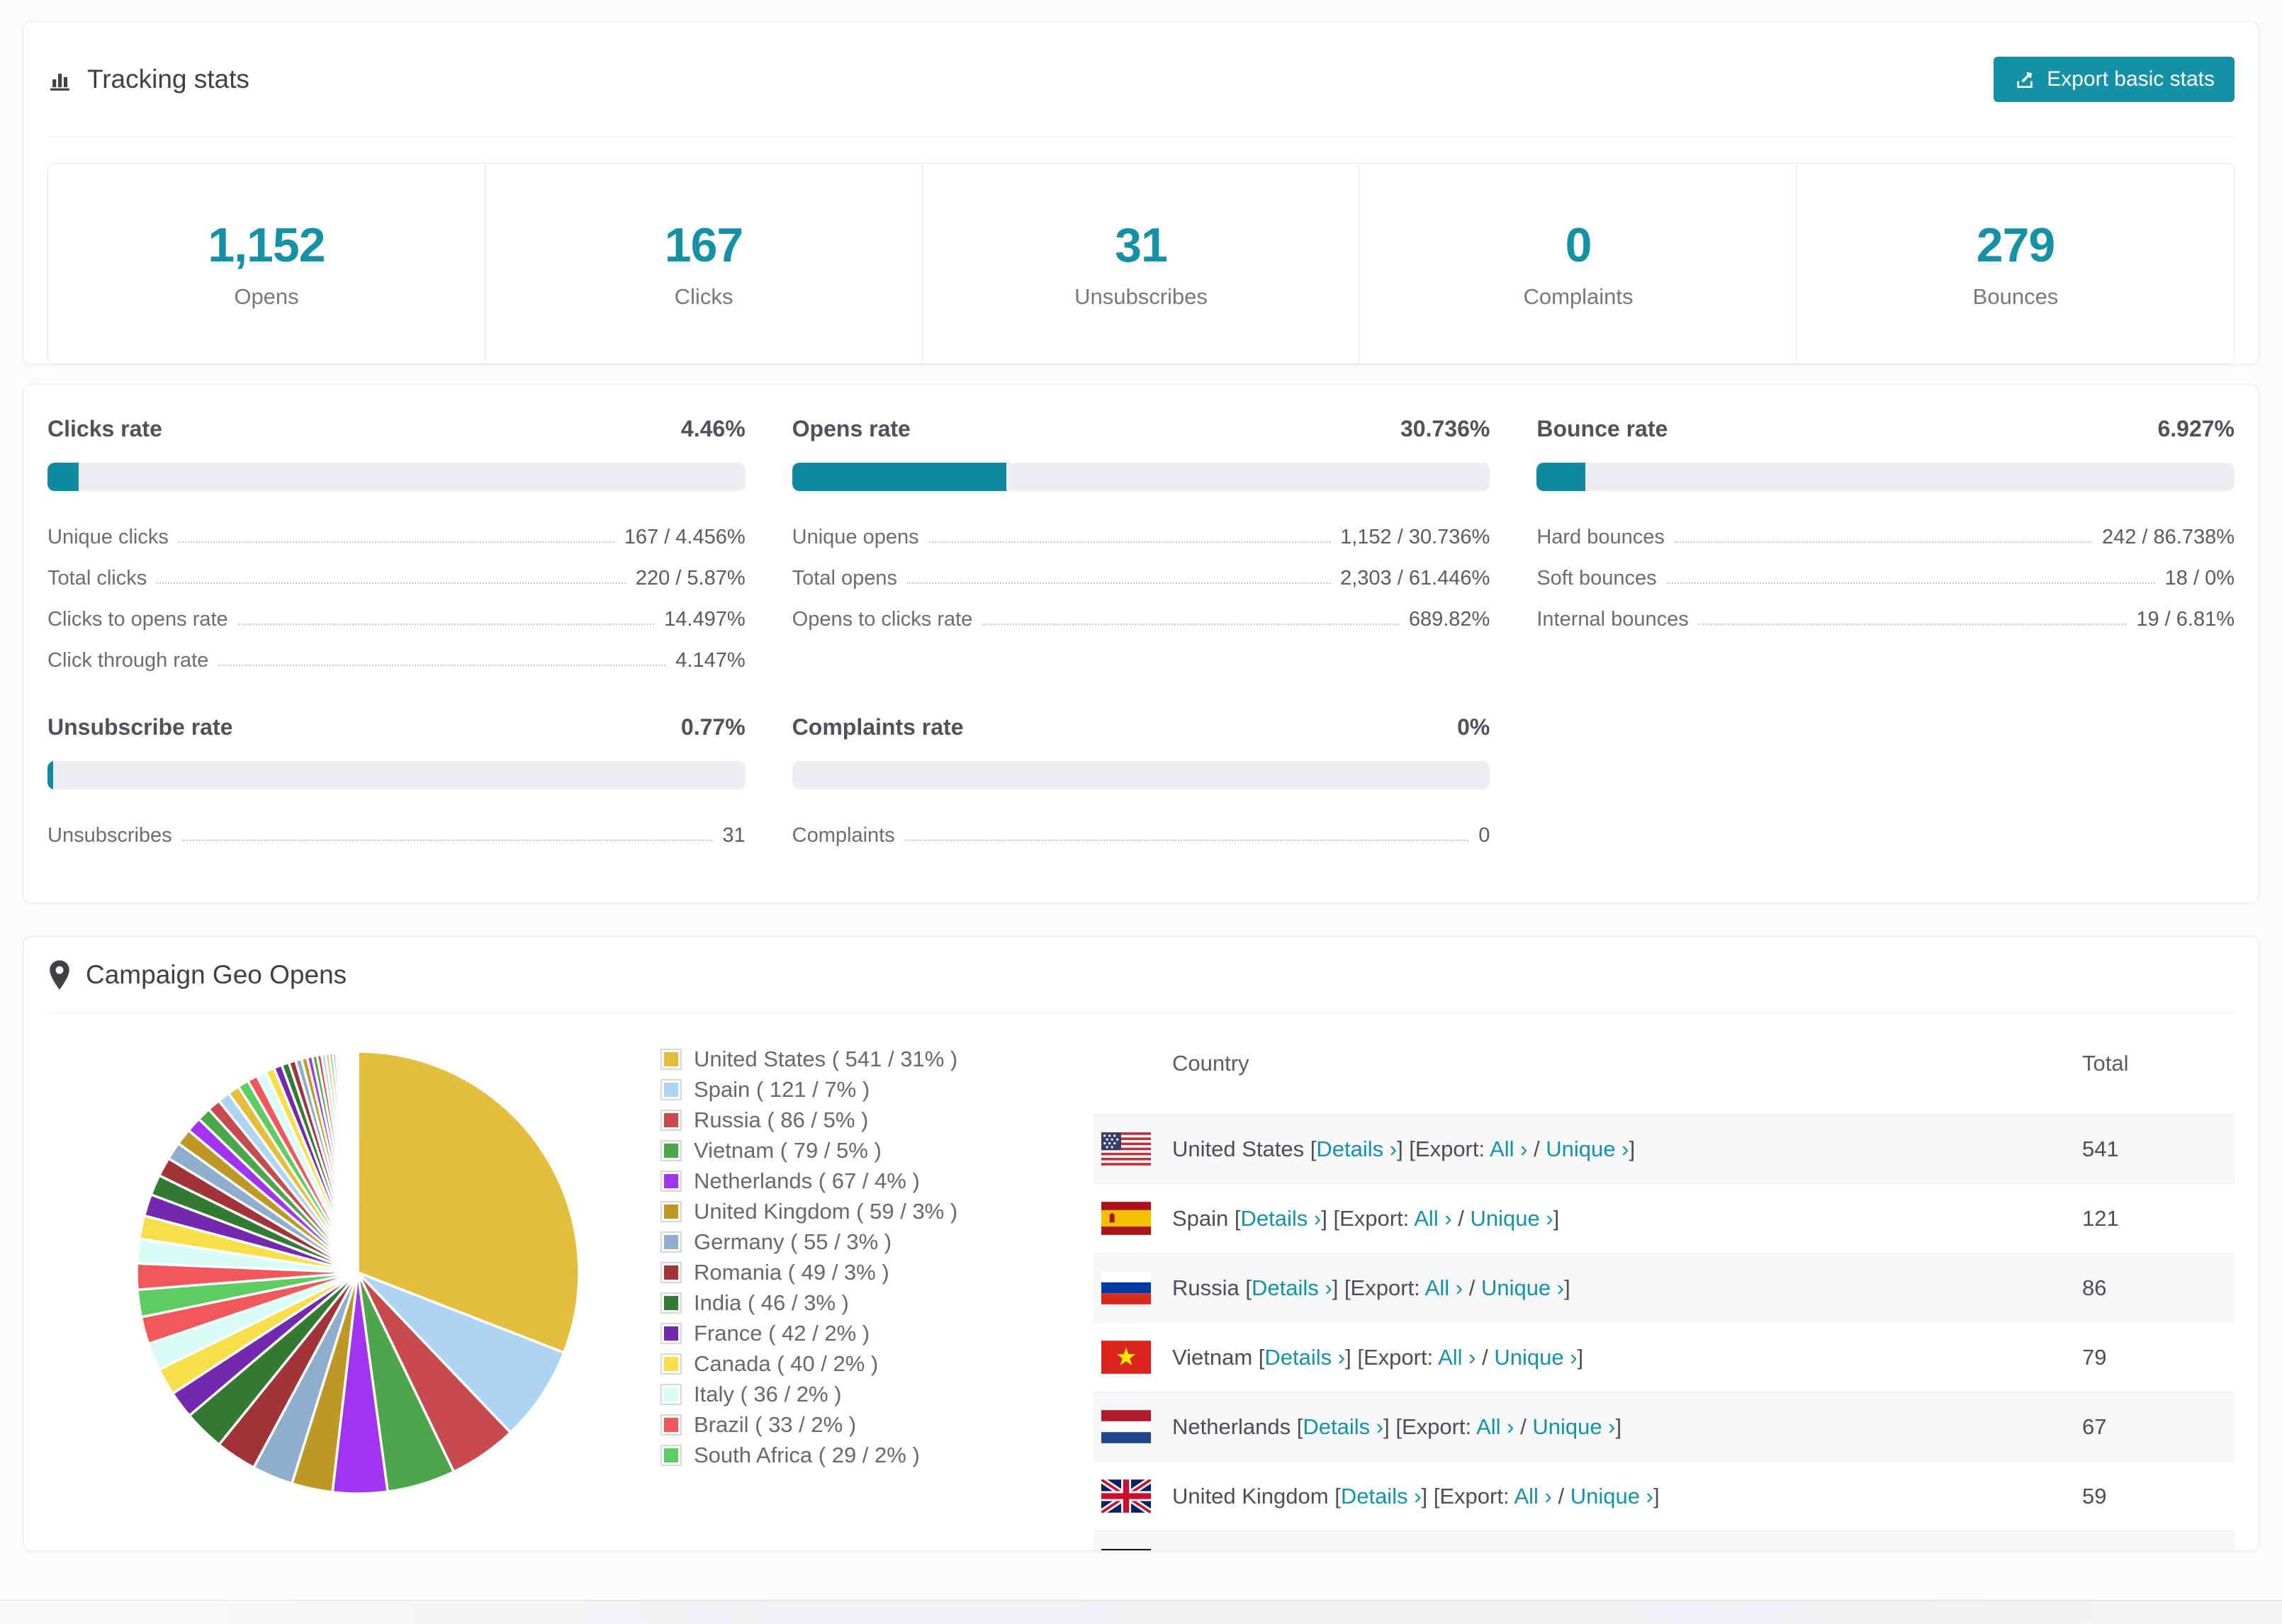 The image size is (2282, 1624). What do you see at coordinates (844, 836) in the screenshot?
I see `stat-row-label: Complaints` at bounding box center [844, 836].